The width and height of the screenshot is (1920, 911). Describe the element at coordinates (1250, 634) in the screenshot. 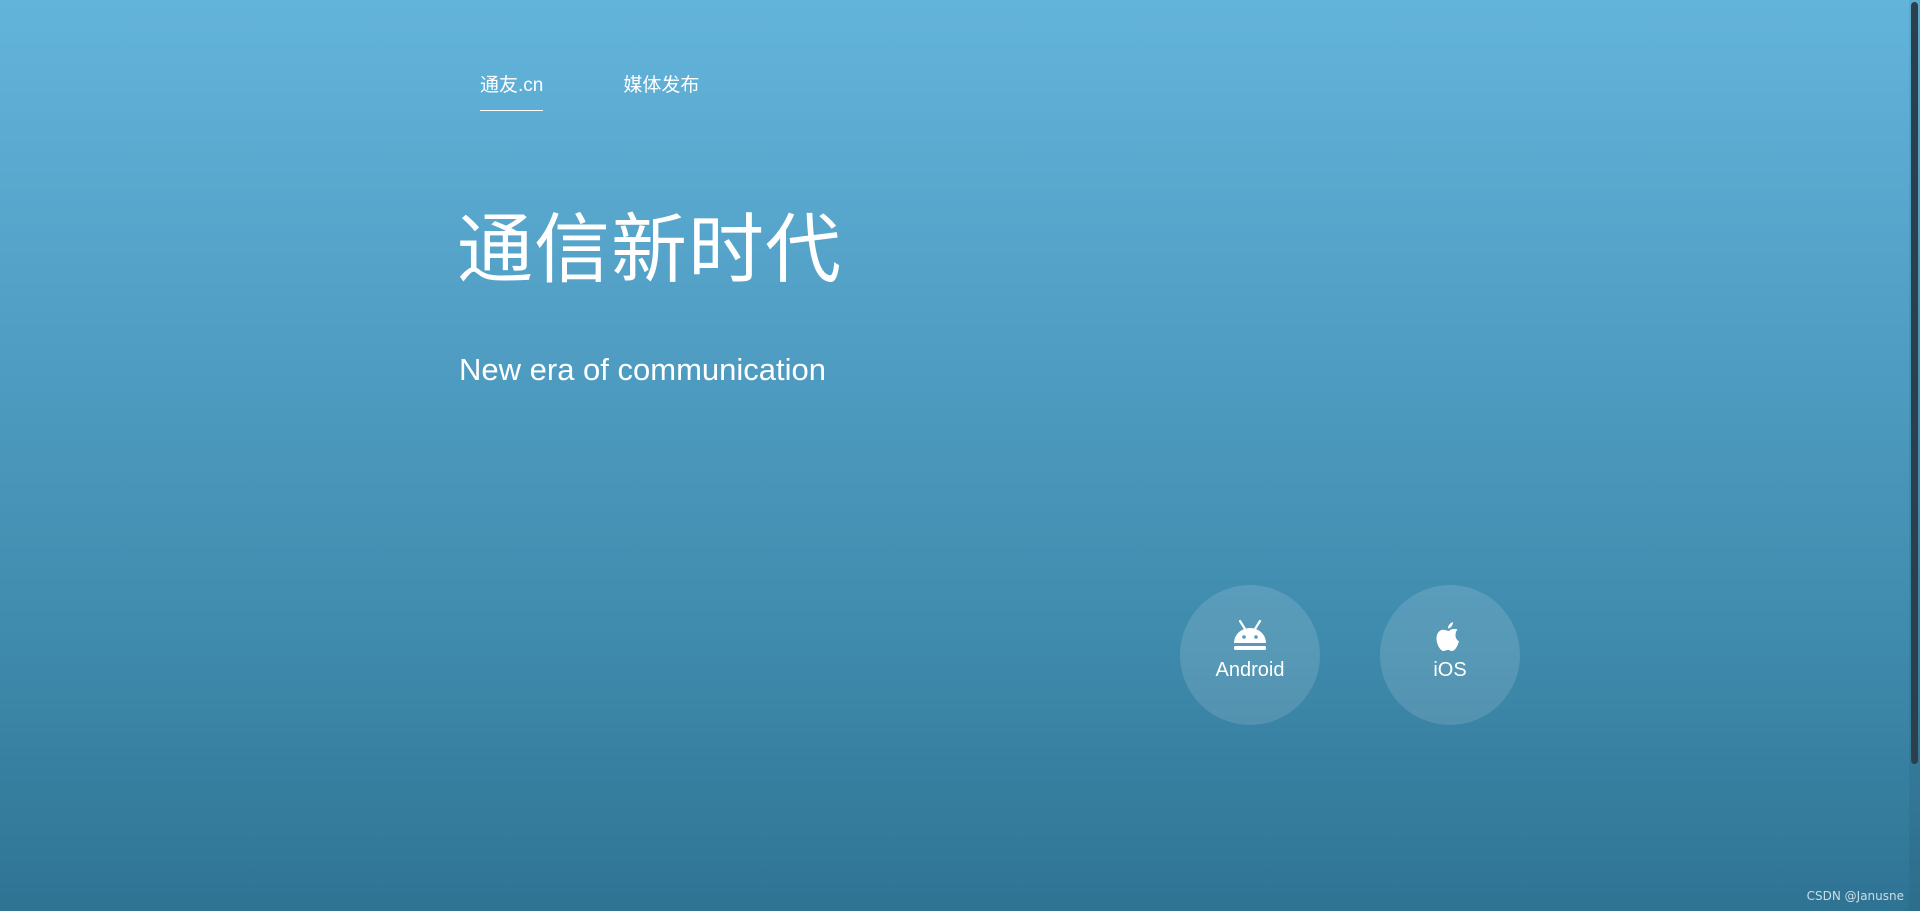

I see `android-icon` at that location.